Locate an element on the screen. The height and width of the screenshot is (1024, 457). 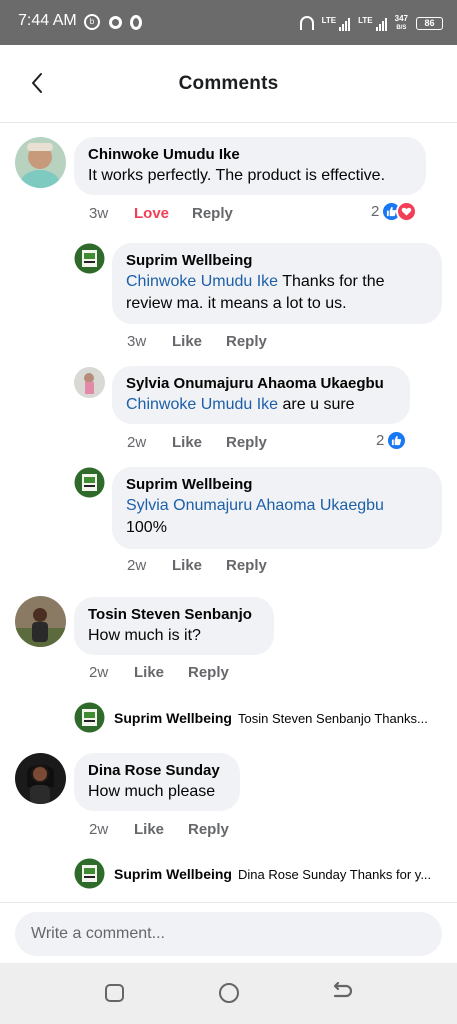
comment-author: Tosin Steven Senbanjo is located at coordinates (174, 615).